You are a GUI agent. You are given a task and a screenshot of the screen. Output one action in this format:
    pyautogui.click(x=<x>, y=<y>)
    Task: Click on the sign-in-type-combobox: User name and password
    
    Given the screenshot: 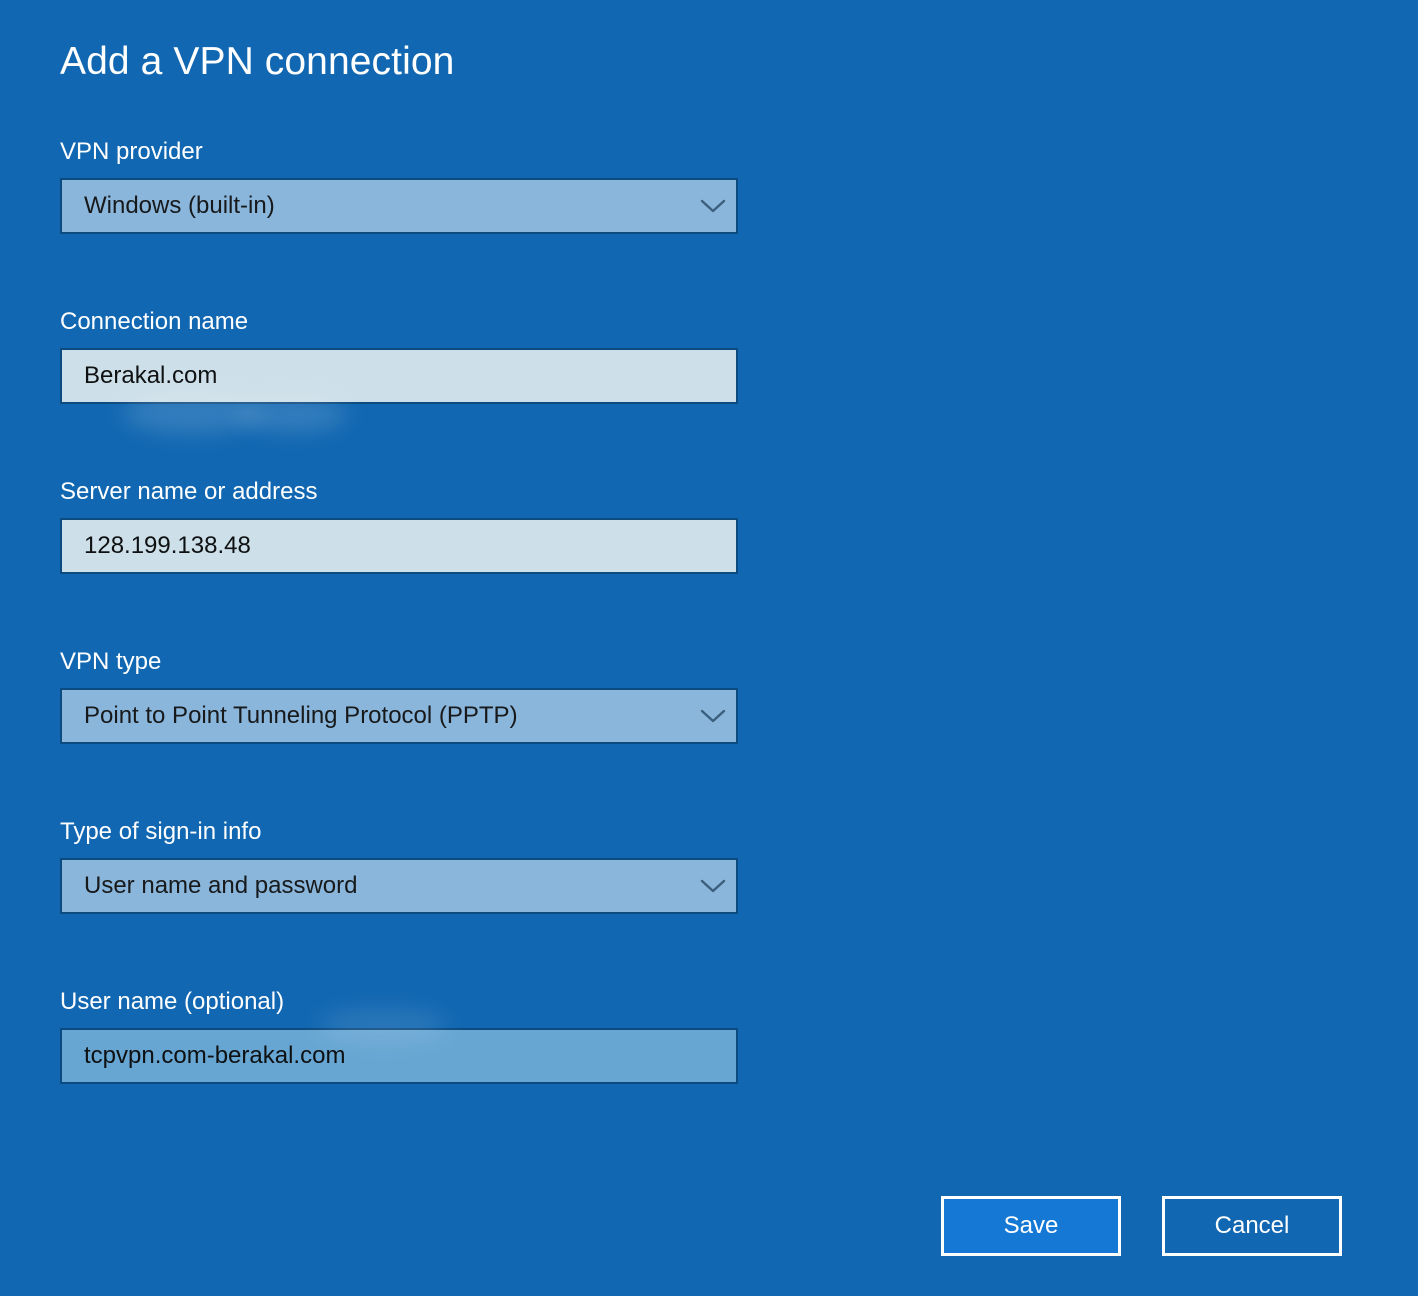 What is the action you would take?
    pyautogui.click(x=399, y=885)
    